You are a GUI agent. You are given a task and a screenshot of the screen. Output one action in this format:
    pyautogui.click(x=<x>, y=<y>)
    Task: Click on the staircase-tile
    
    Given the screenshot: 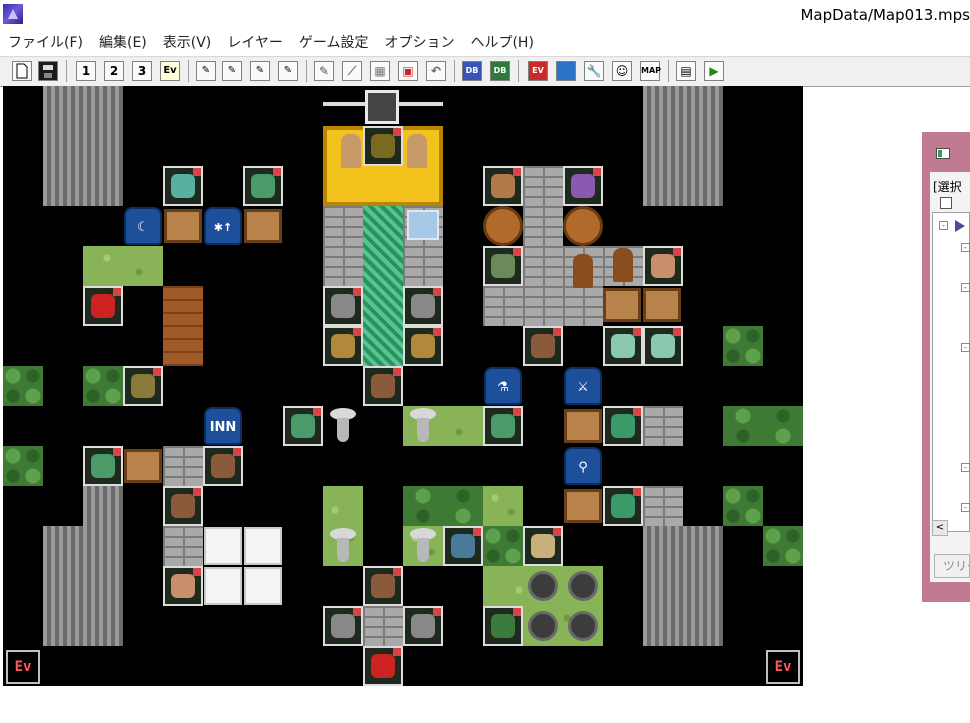 What is the action you would take?
    pyautogui.click(x=103, y=506)
    